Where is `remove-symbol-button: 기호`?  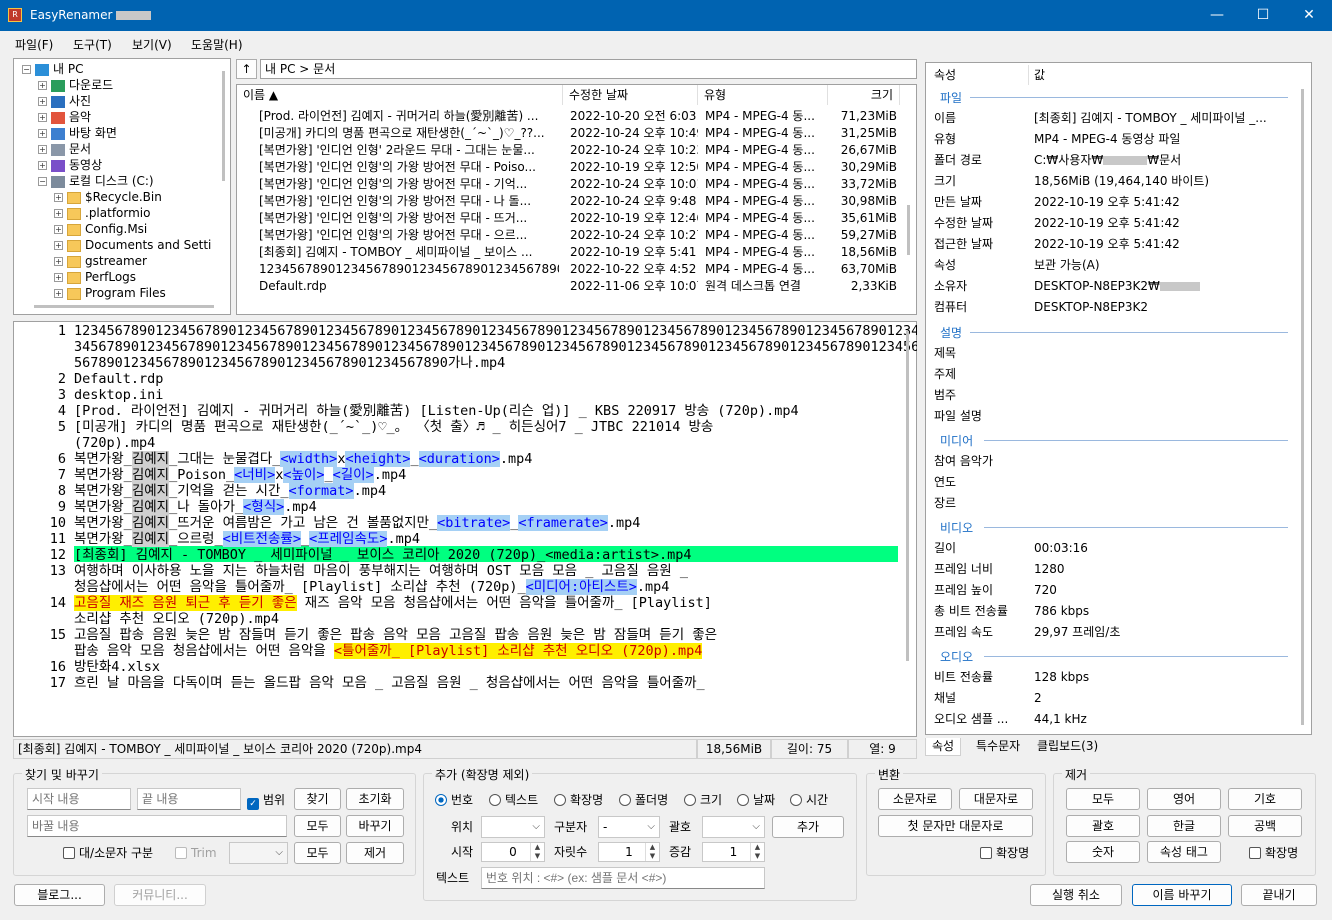 remove-symbol-button: 기호 is located at coordinates (1265, 799).